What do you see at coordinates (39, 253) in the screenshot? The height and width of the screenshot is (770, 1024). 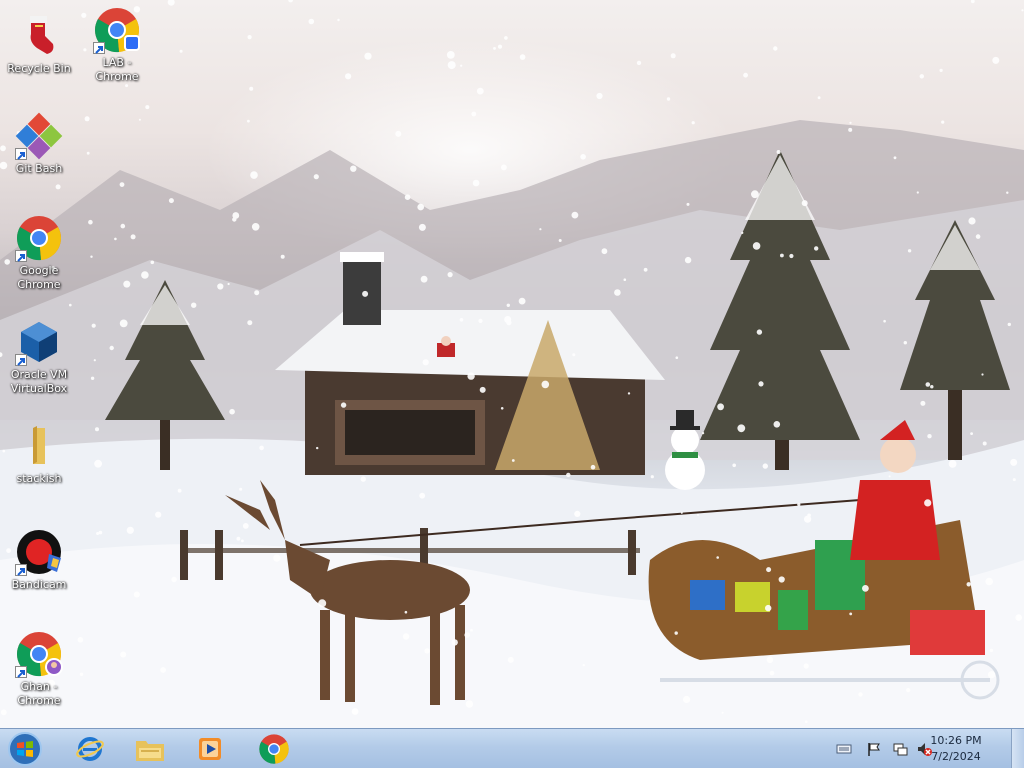 I see `desktop-icon-google-chrome: Google Chrome` at bounding box center [39, 253].